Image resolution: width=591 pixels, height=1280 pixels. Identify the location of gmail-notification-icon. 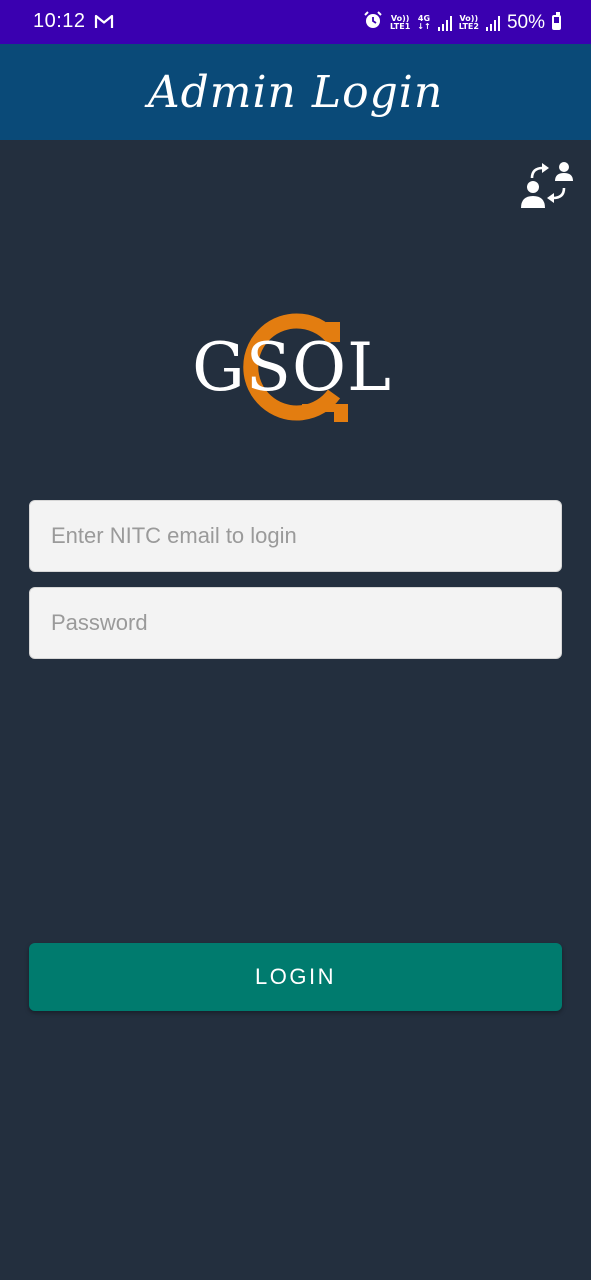
(104, 24).